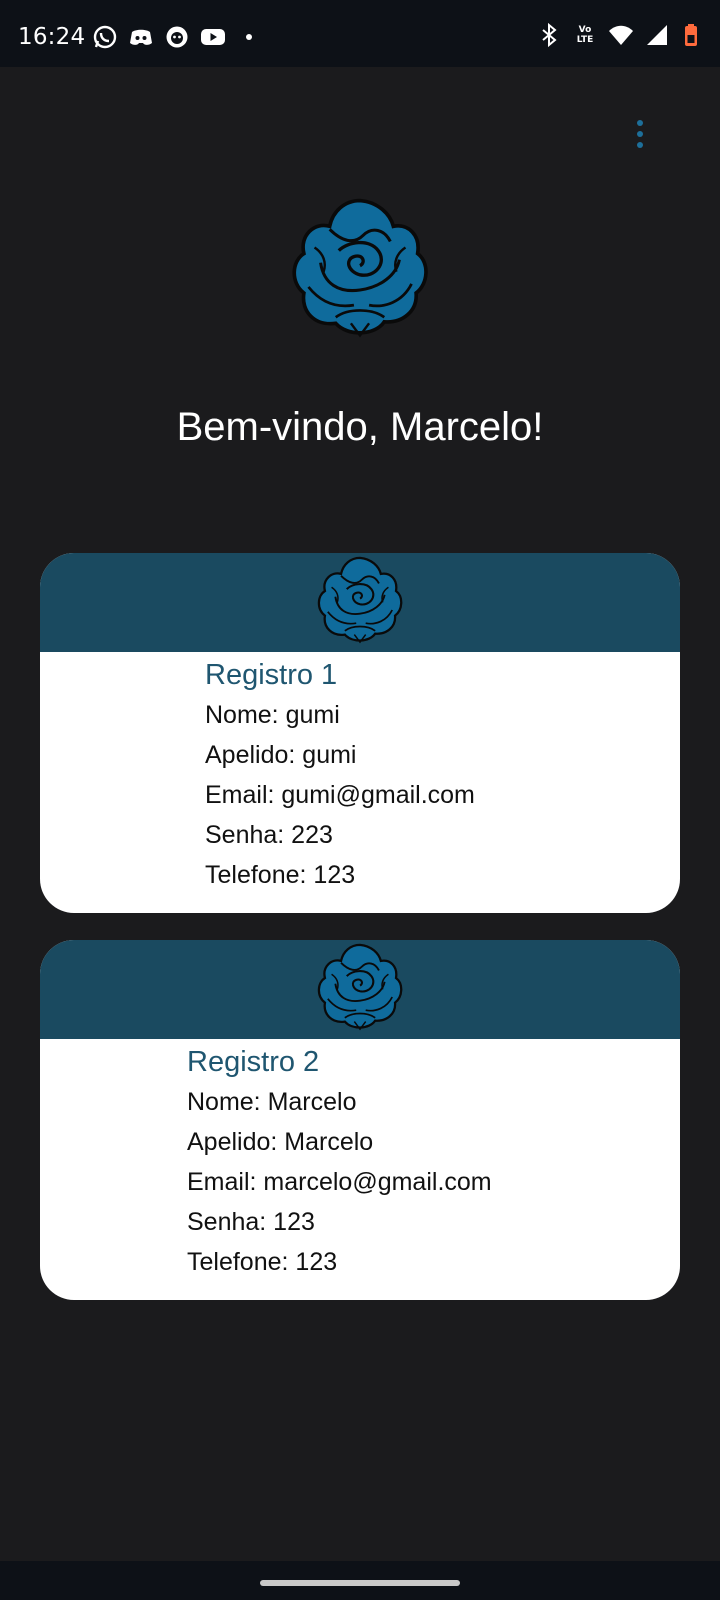 The image size is (720, 1600). I want to click on discord-icon, so click(141, 37).